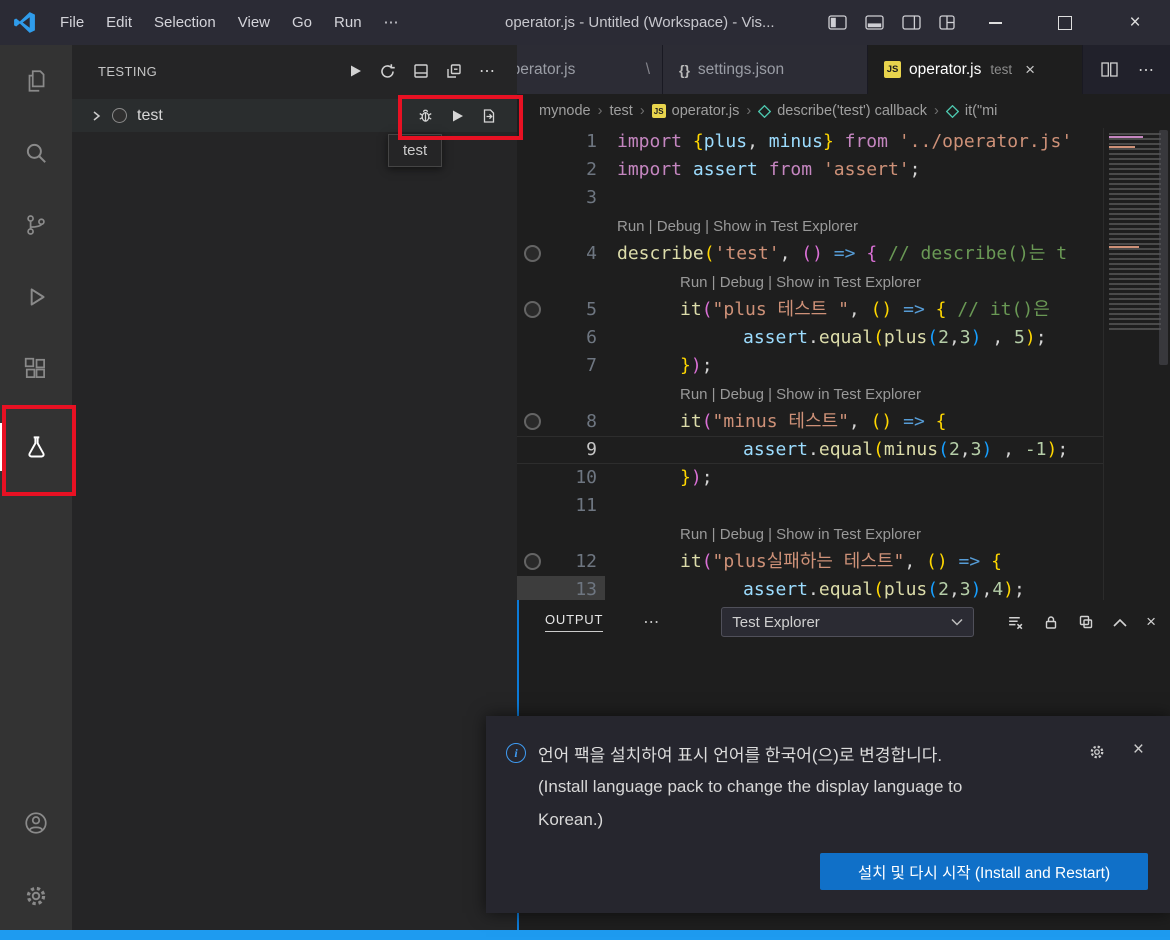 The width and height of the screenshot is (1170, 940). Describe the element at coordinates (1065, 22) in the screenshot. I see `maximize-button` at that location.